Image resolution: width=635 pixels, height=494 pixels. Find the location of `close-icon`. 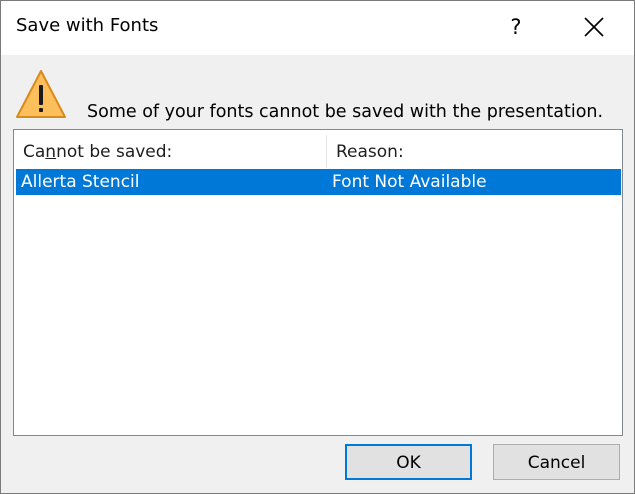

close-icon is located at coordinates (594, 27).